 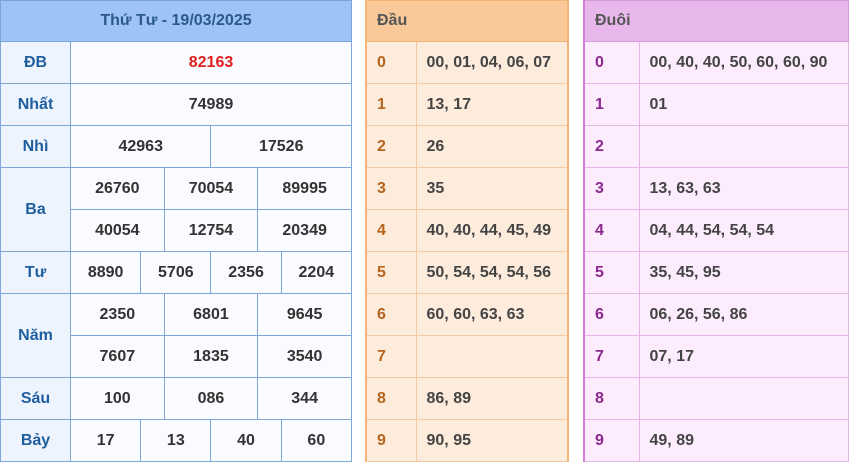 I want to click on prize-label: ĐB, so click(x=35, y=62).